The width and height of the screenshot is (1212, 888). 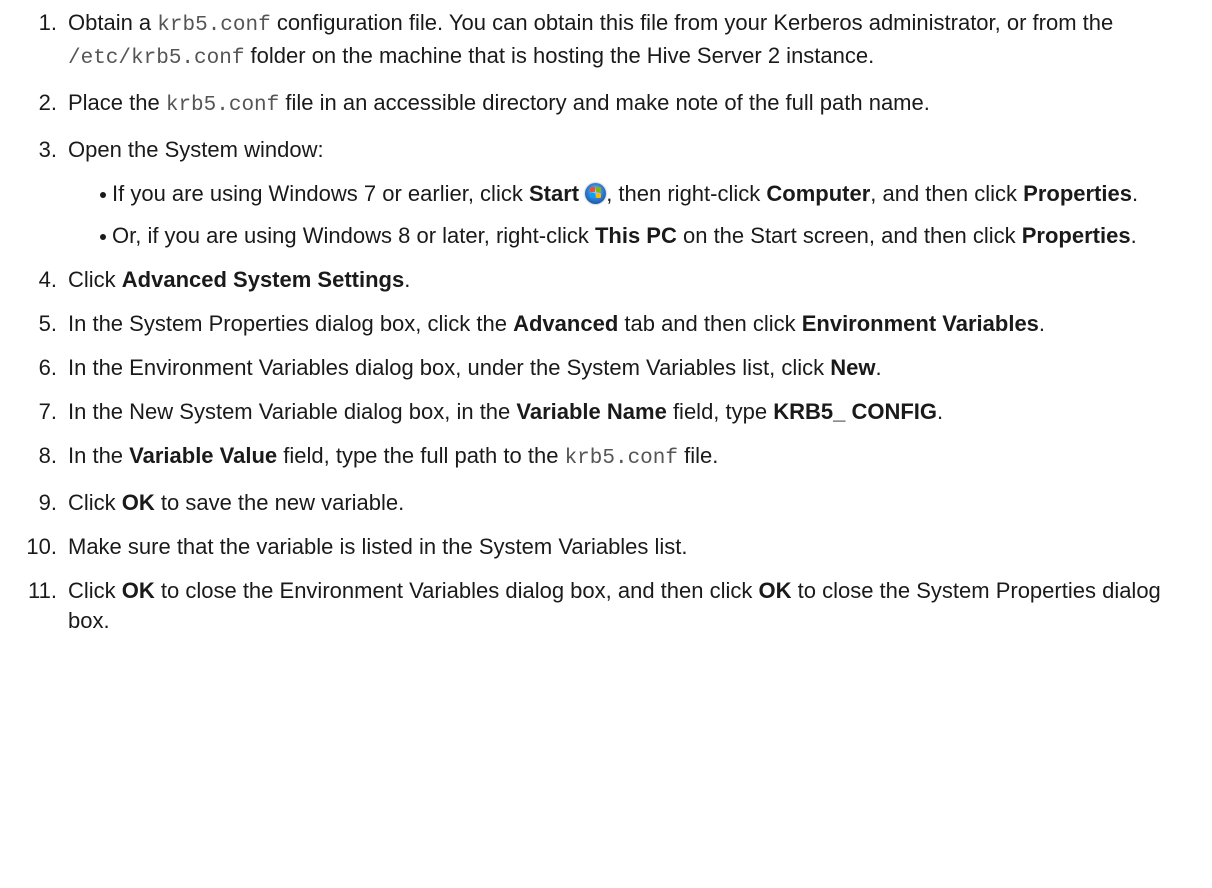 I want to click on step-text: Obtain a, so click(x=113, y=22).